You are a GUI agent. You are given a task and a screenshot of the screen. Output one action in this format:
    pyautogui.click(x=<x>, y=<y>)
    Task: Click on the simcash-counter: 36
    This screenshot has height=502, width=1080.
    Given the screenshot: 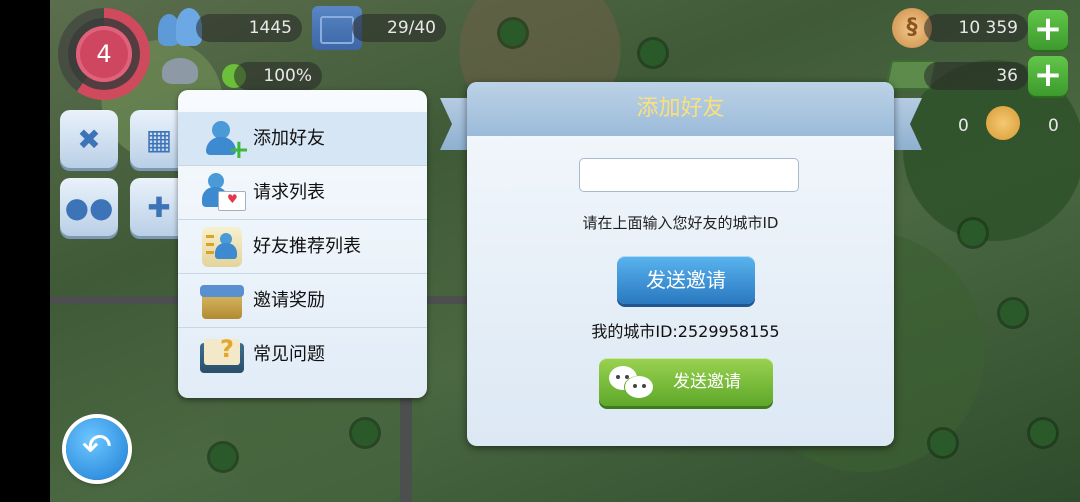 What is the action you would take?
    pyautogui.click(x=976, y=76)
    